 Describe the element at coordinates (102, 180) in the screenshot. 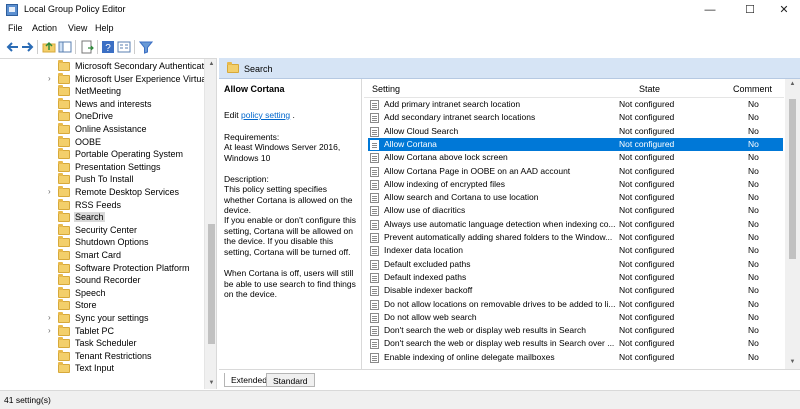

I see `tree-item: Push To Install` at that location.